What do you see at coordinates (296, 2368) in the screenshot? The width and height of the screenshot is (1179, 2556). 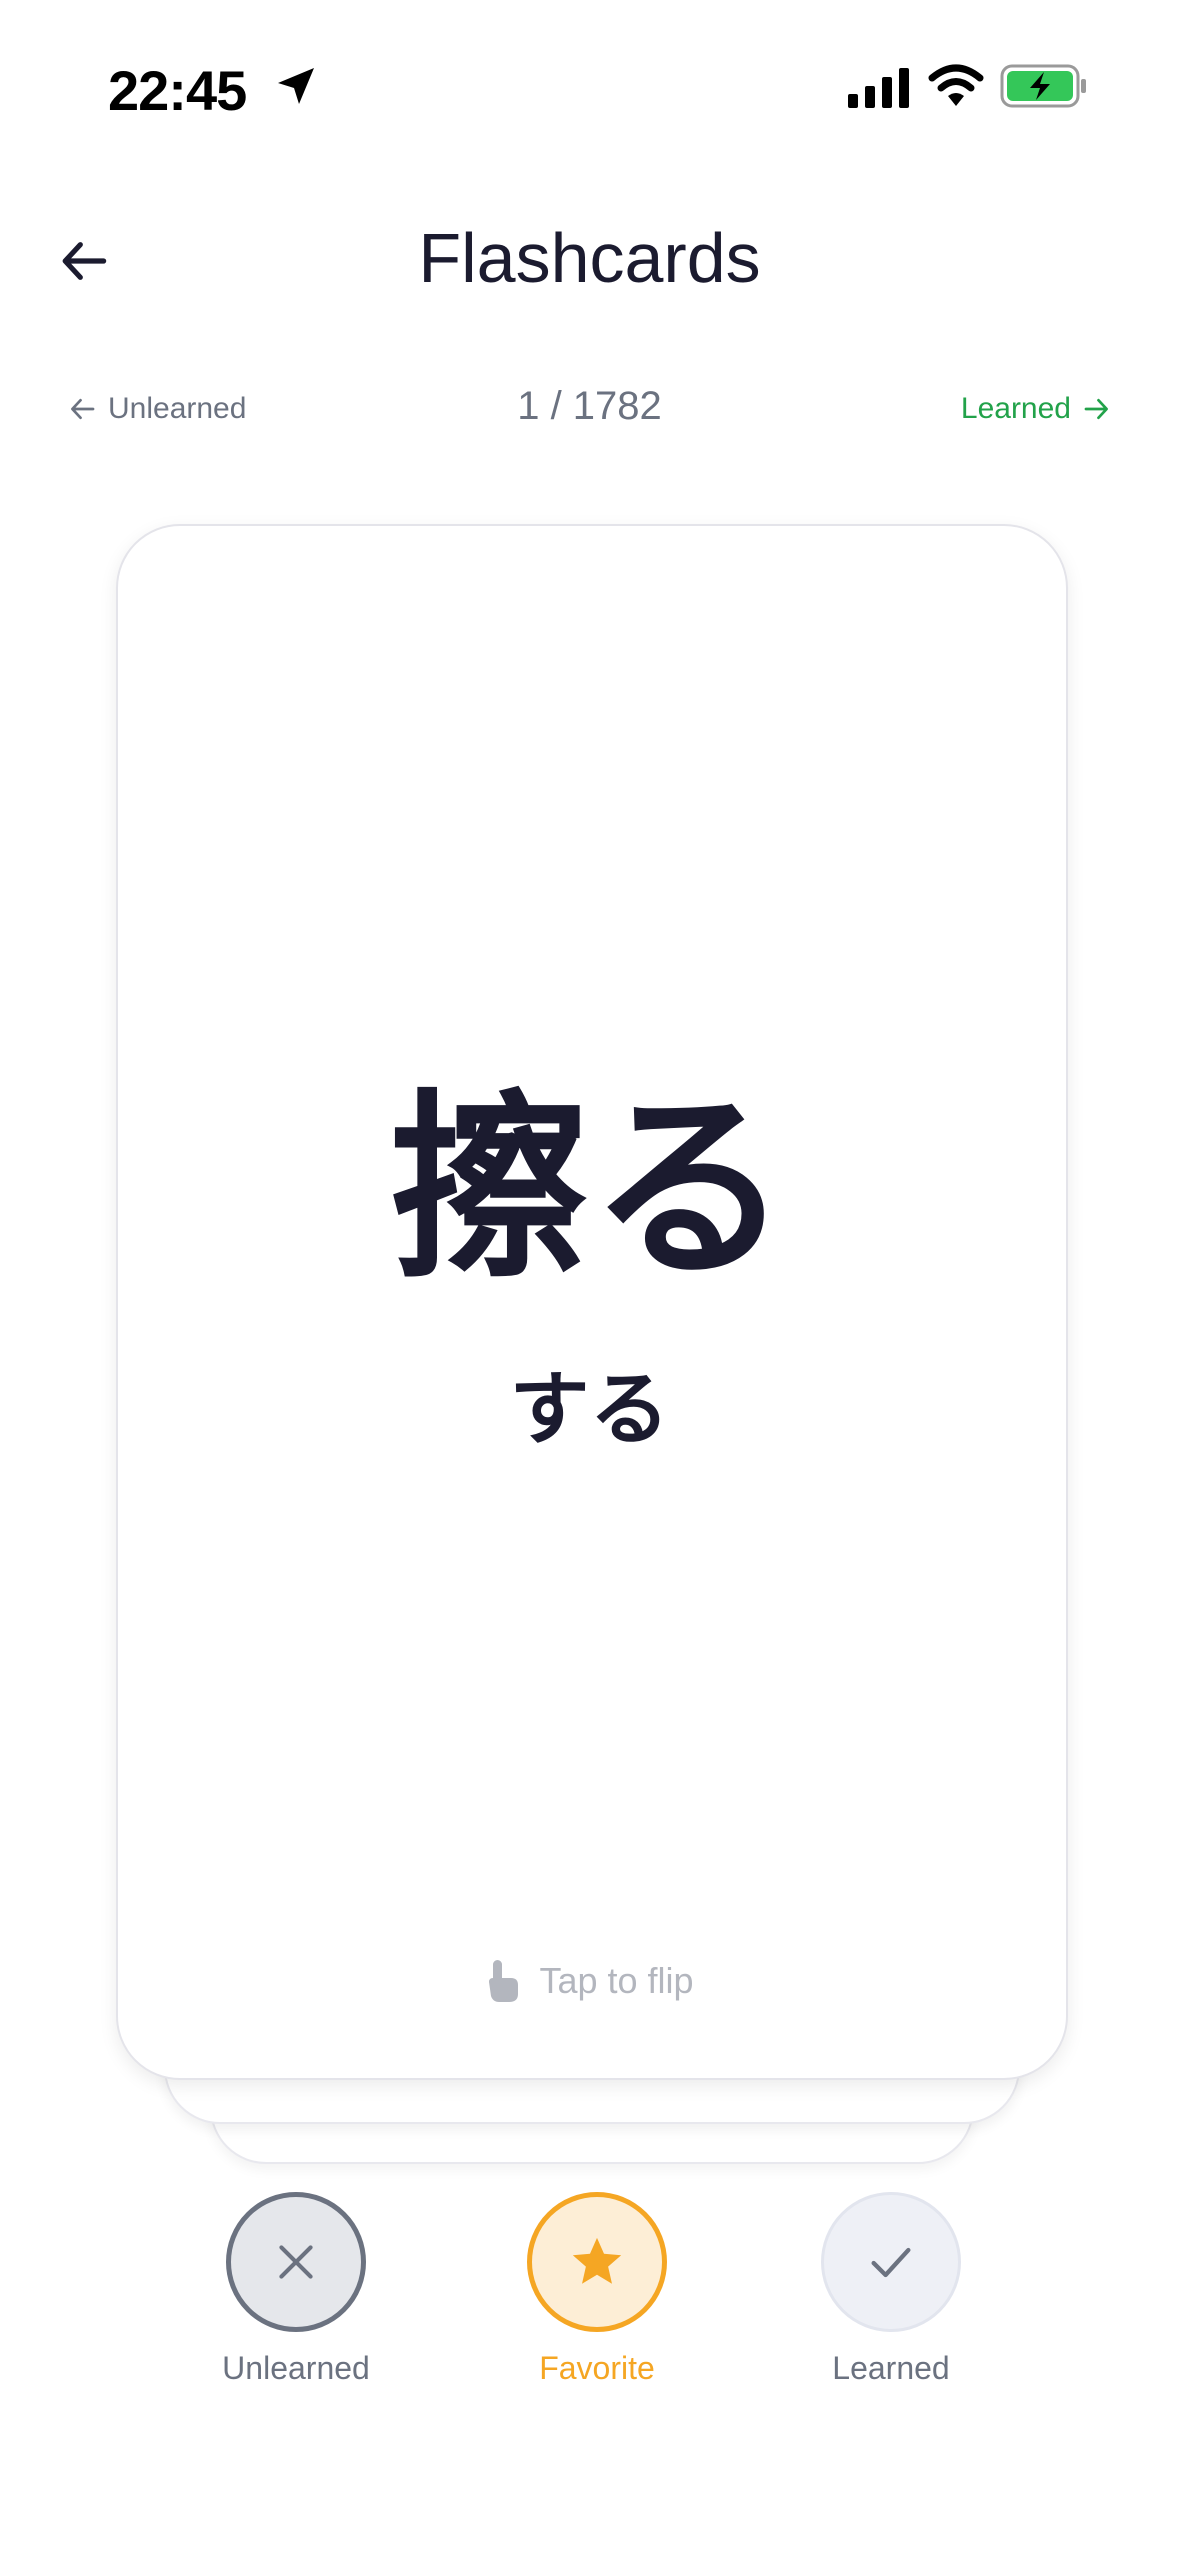 I see `unlearned-label: Unlearned` at bounding box center [296, 2368].